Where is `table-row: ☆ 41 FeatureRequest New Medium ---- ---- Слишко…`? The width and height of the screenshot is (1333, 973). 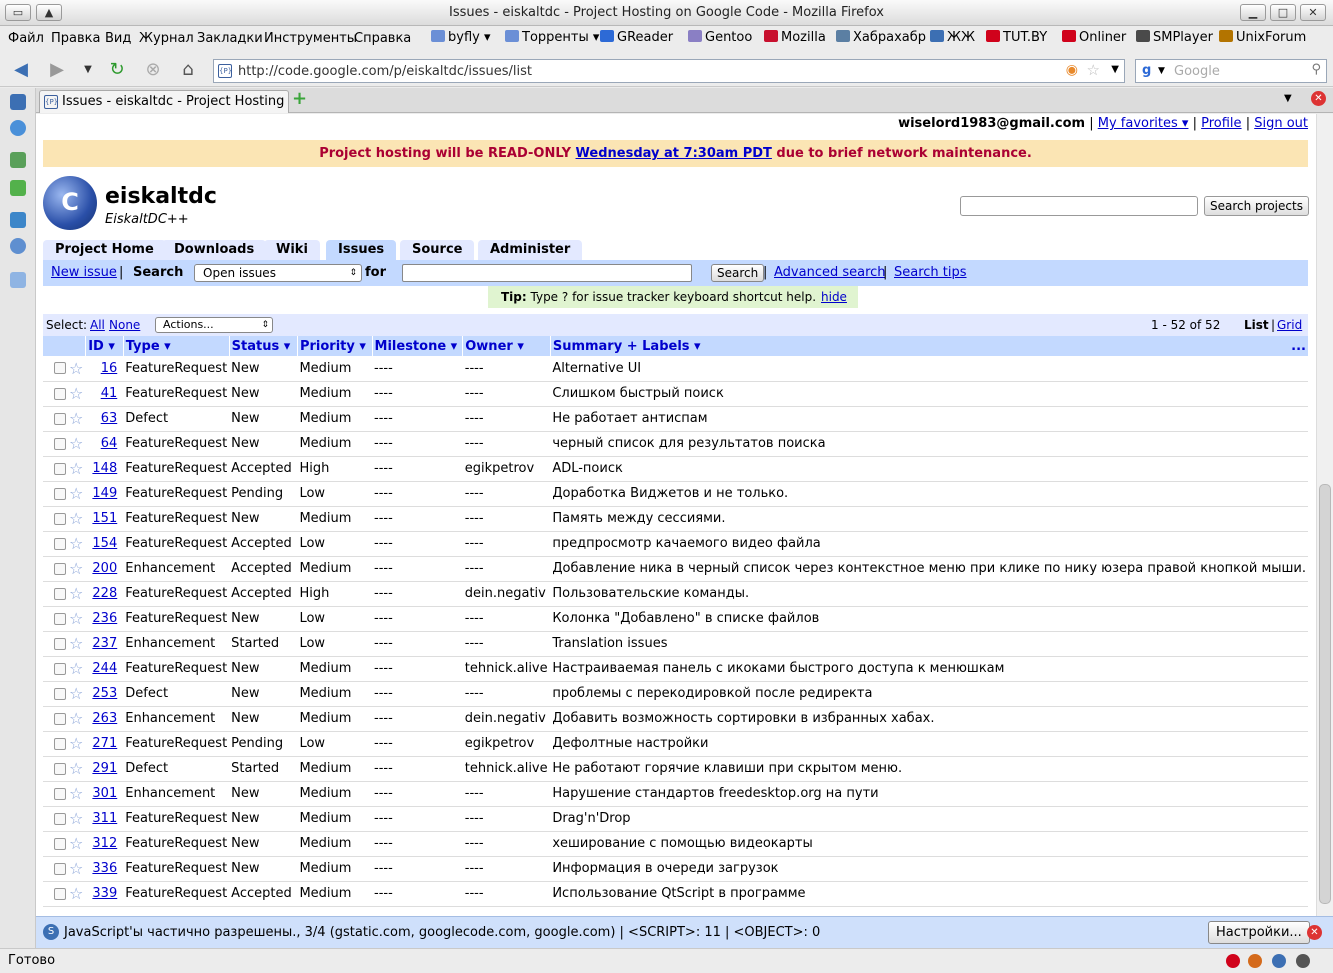 table-row: ☆ 41 FeatureRequest New Medium ---- ---- Слишко… is located at coordinates (675, 394).